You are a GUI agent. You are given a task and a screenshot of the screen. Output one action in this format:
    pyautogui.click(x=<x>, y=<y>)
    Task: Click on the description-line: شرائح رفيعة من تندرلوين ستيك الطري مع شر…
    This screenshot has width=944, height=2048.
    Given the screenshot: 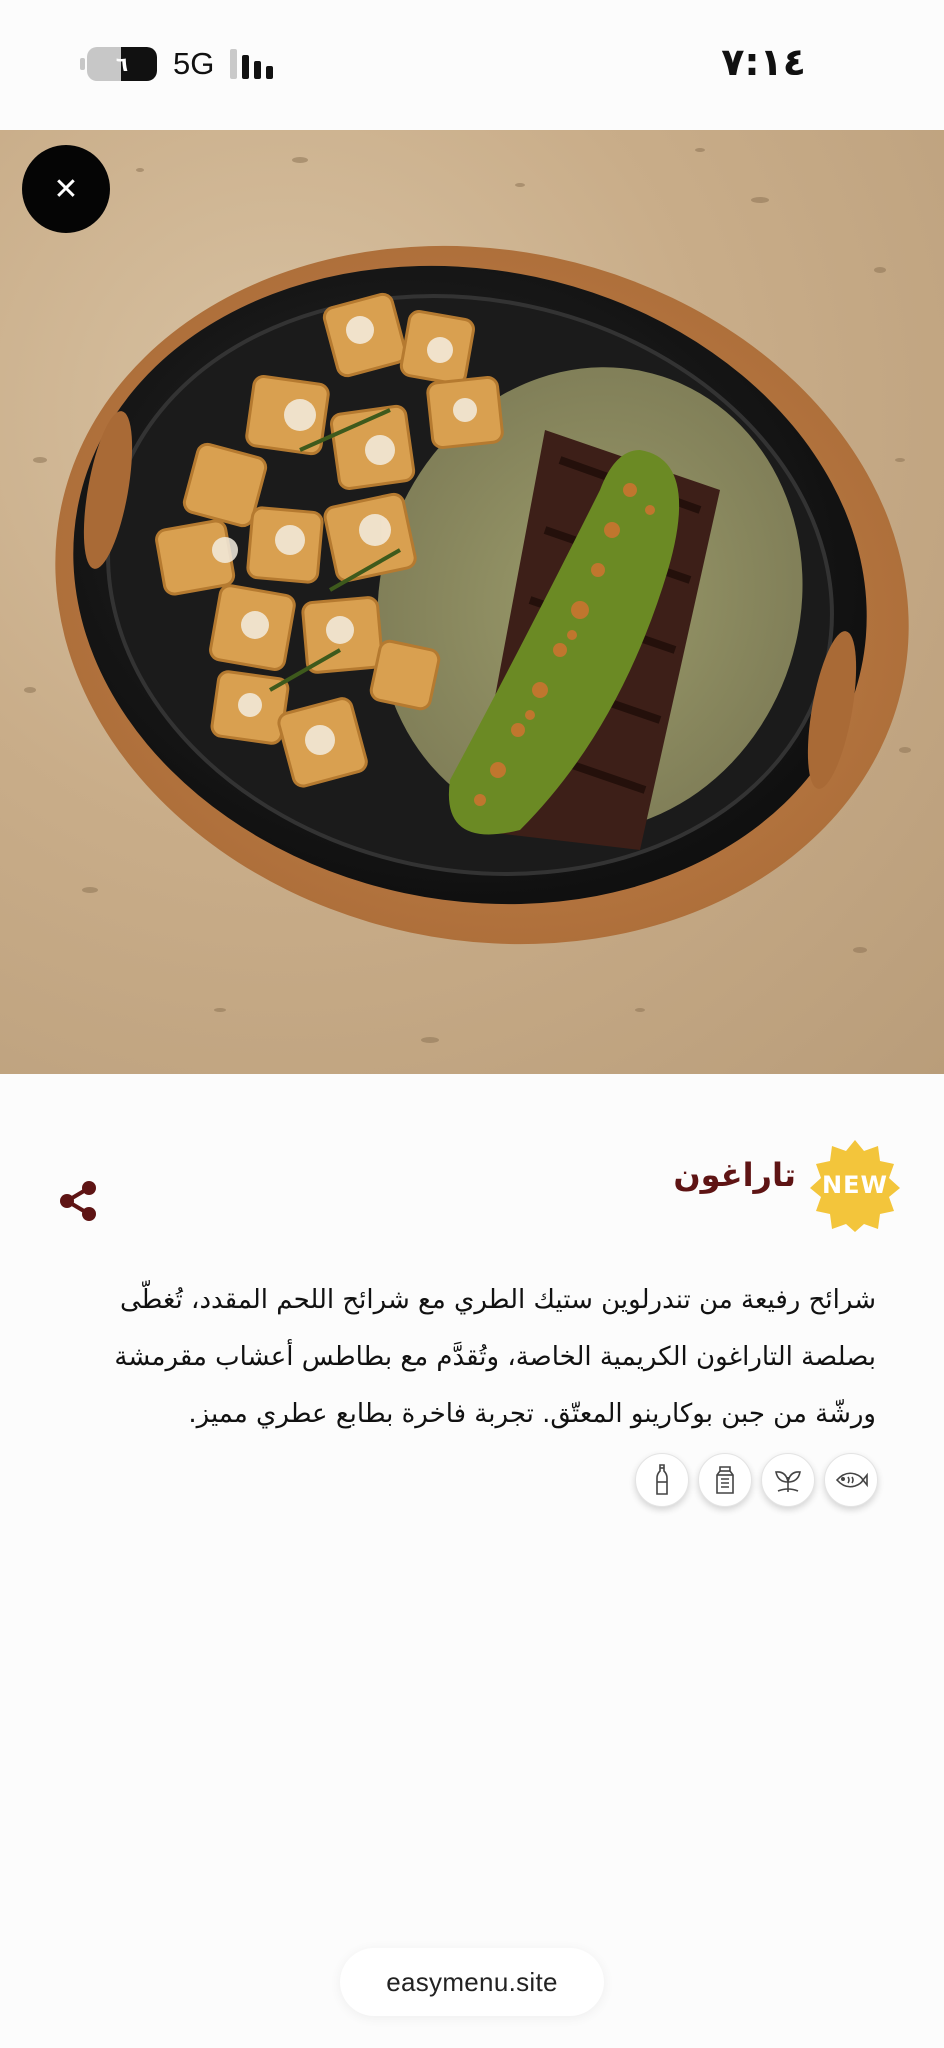 What is the action you would take?
    pyautogui.click(x=498, y=1300)
    